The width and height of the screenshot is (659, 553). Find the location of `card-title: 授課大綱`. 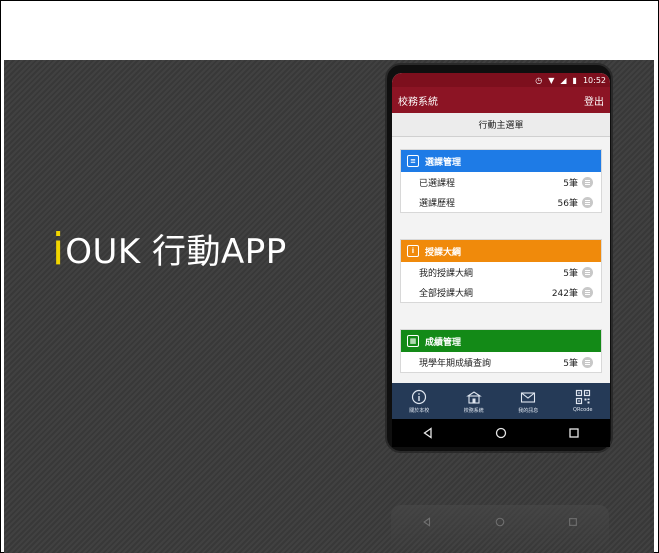

card-title: 授課大綱 is located at coordinates (443, 252).